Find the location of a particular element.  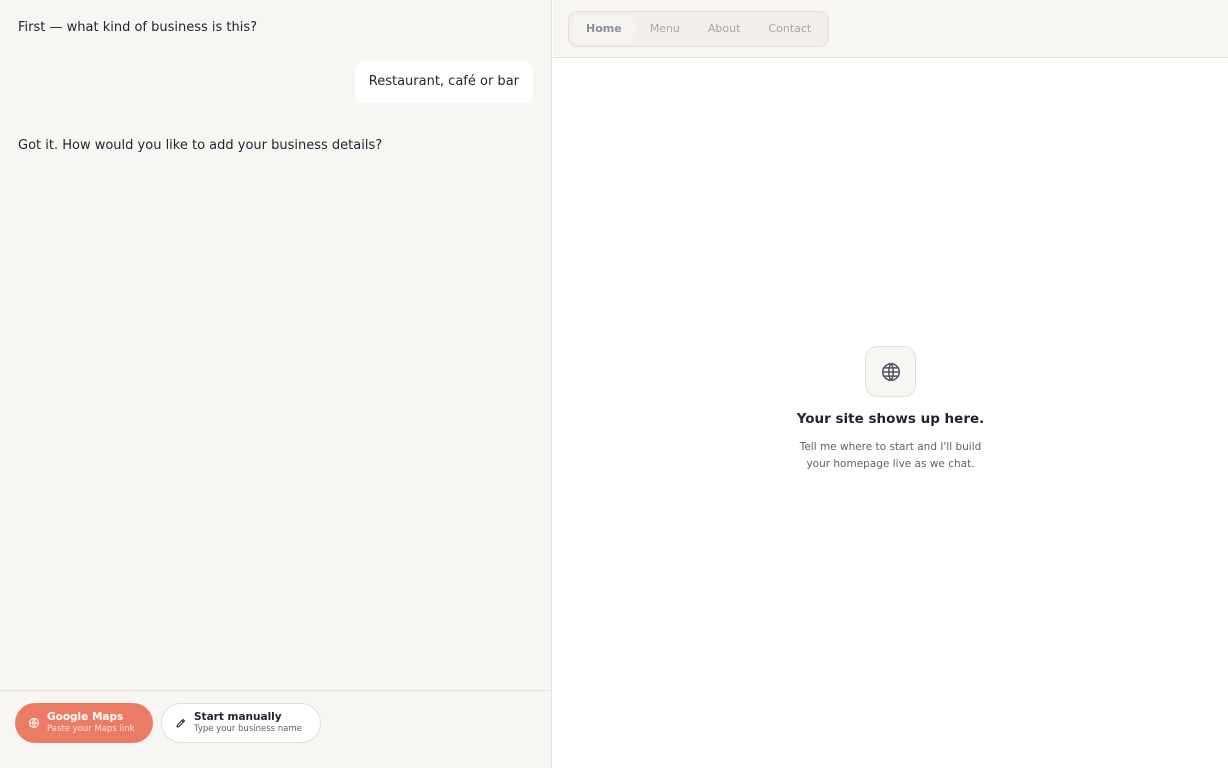

google-maps-subtitle: Paste your Maps link is located at coordinates (91, 729).